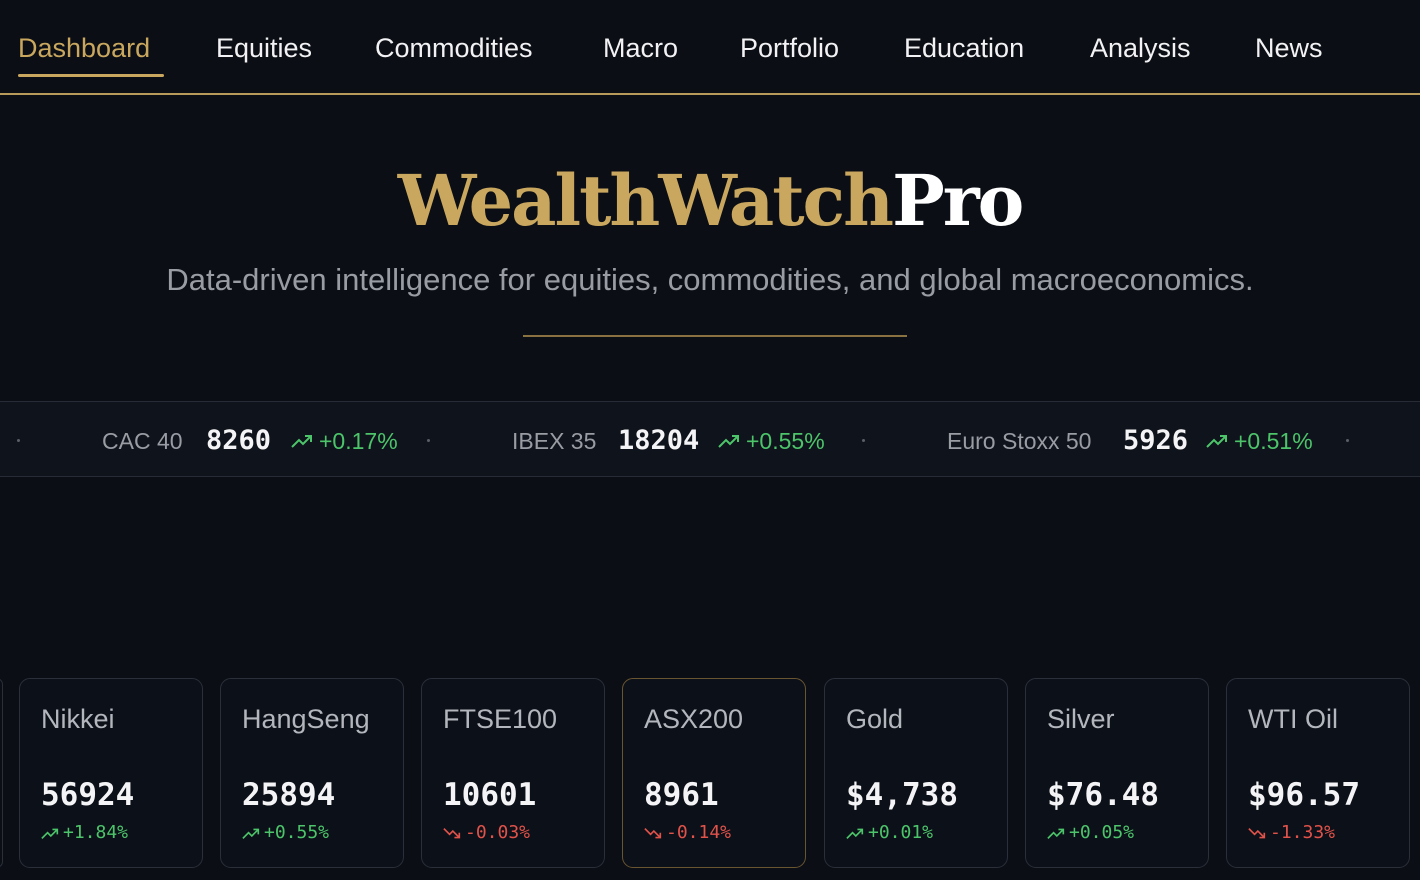 The image size is (1420, 880). Describe the element at coordinates (289, 795) in the screenshot. I see `card-value: 25894` at that location.